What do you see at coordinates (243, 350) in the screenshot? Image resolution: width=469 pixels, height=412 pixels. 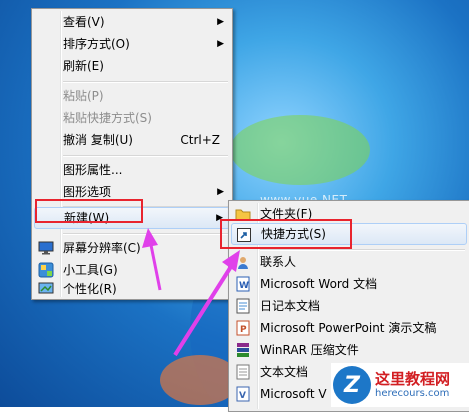 I see `winrar-icon` at bounding box center [243, 350].